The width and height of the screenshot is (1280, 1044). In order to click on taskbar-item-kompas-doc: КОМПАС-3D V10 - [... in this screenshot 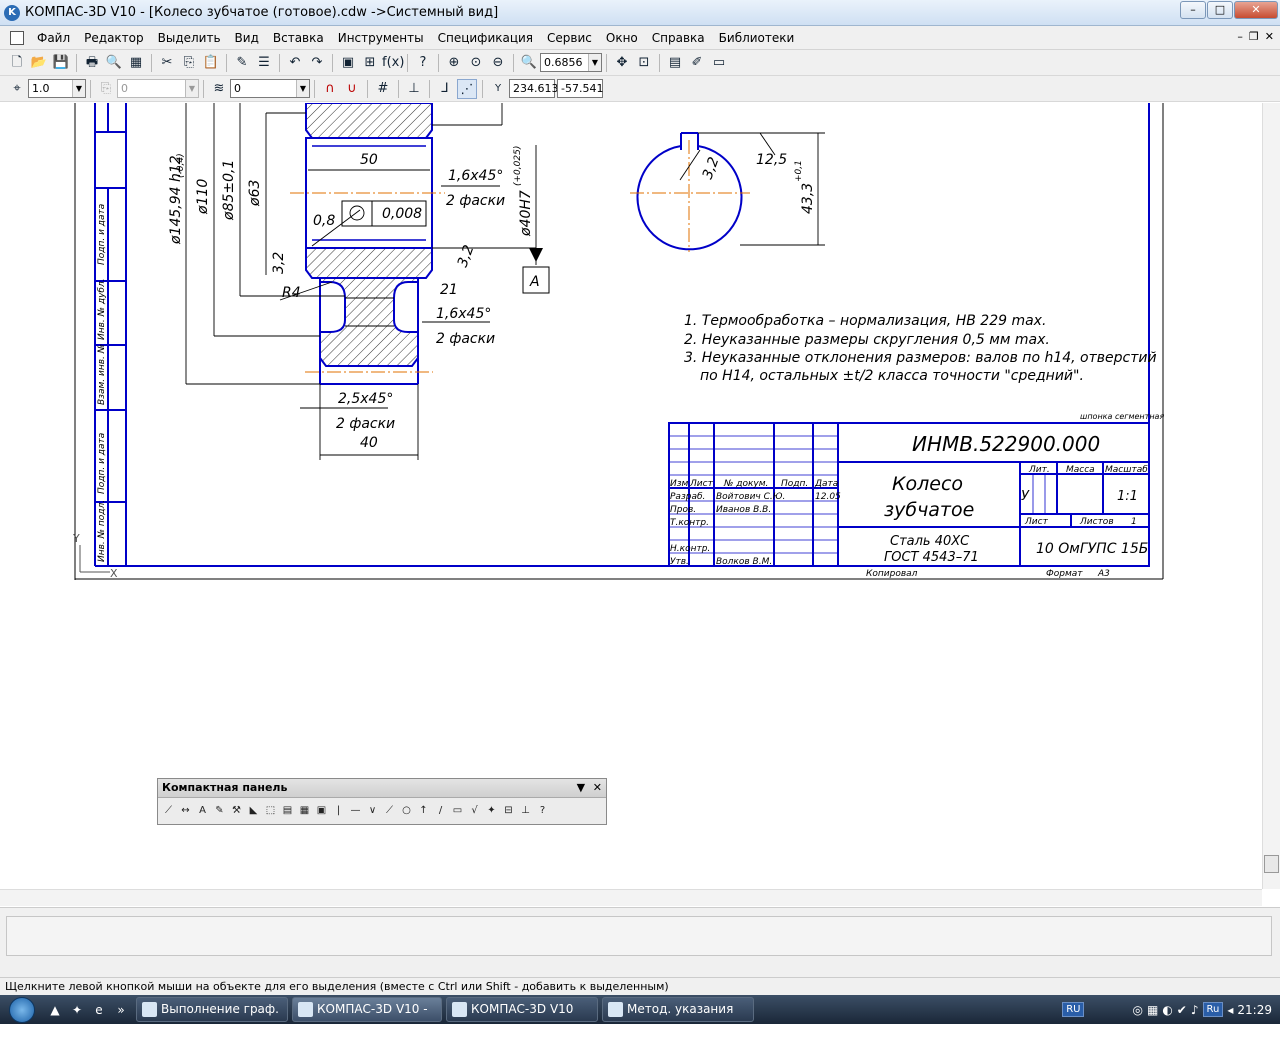, I will do `click(367, 1018)`.